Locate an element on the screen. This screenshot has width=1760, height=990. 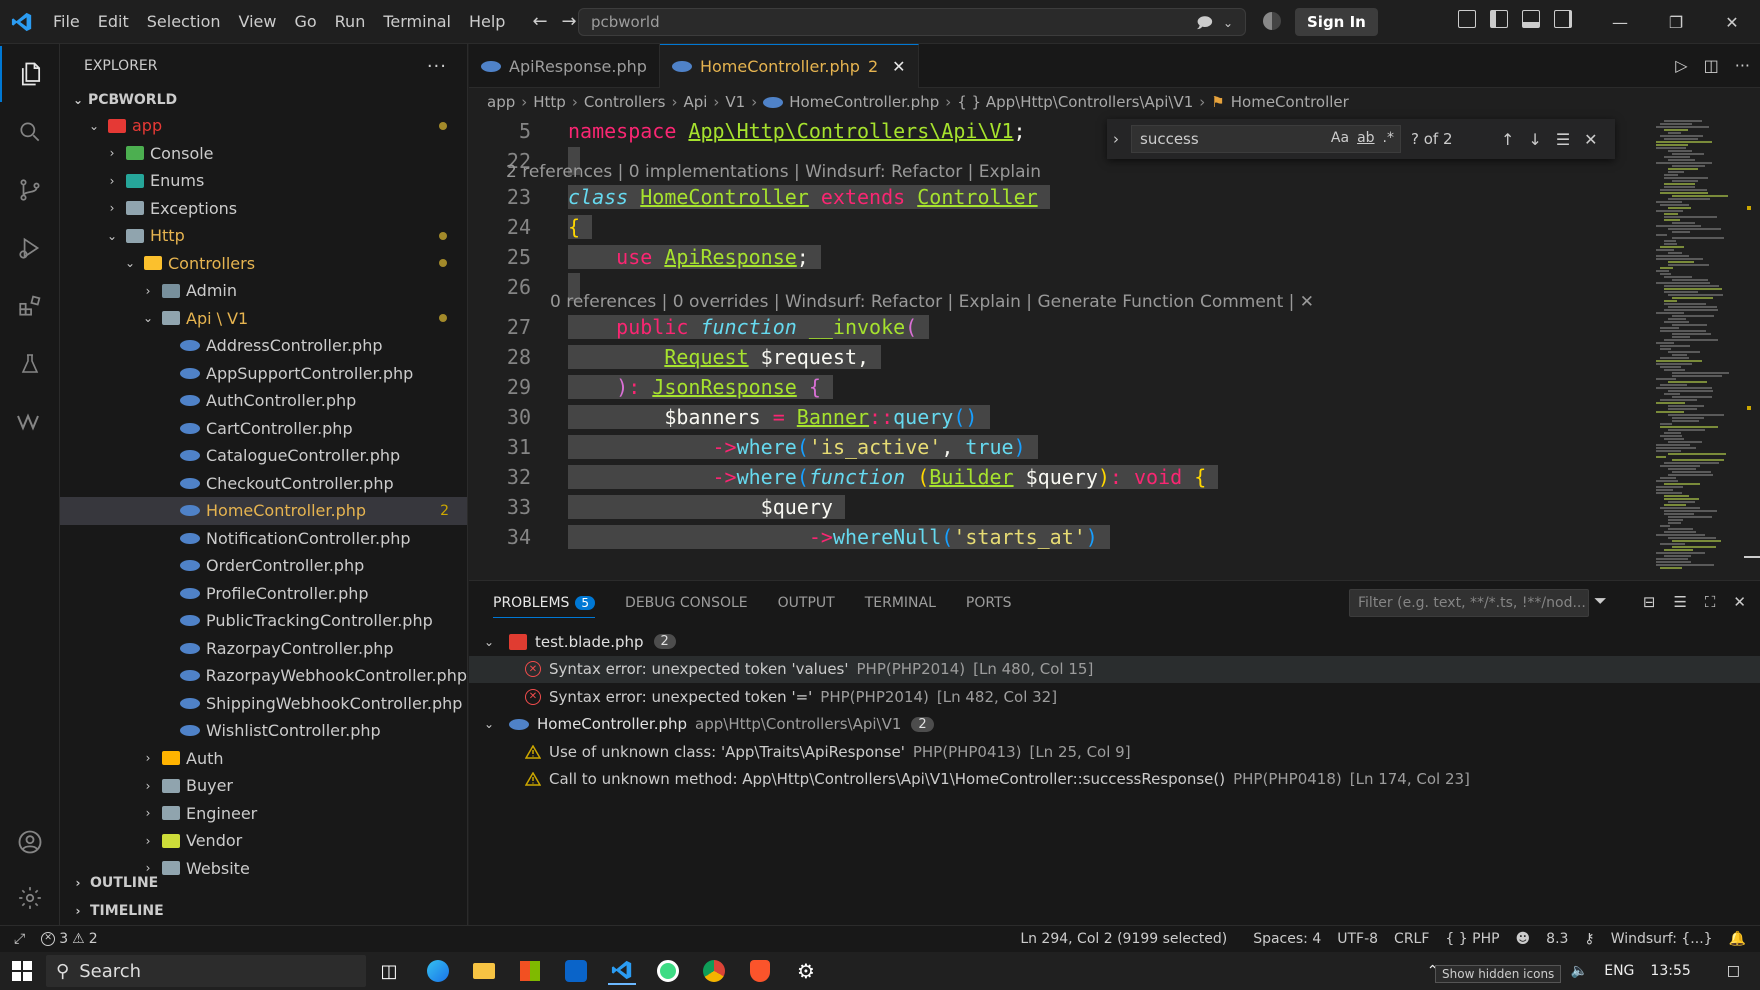
close-find-icon: ✕ is located at coordinates (1590, 139).